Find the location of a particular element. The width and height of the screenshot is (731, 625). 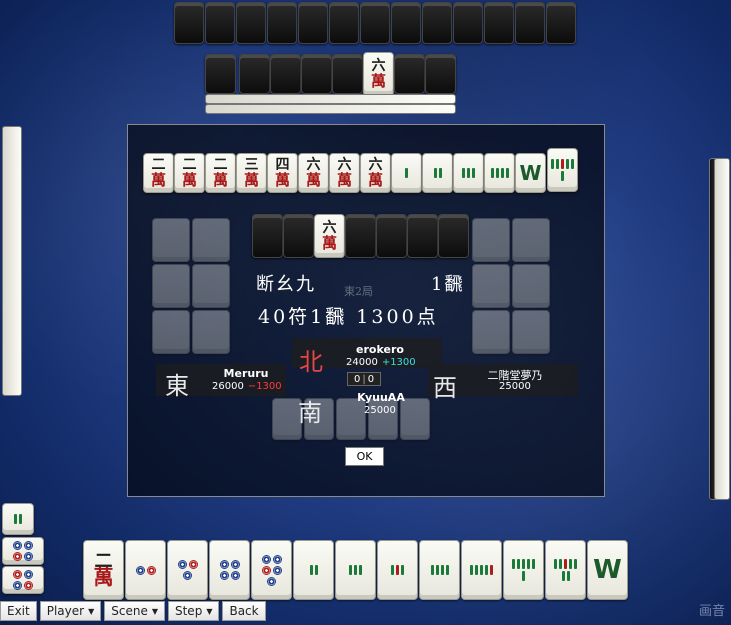

yaku-name: 断幺九 is located at coordinates (286, 284).